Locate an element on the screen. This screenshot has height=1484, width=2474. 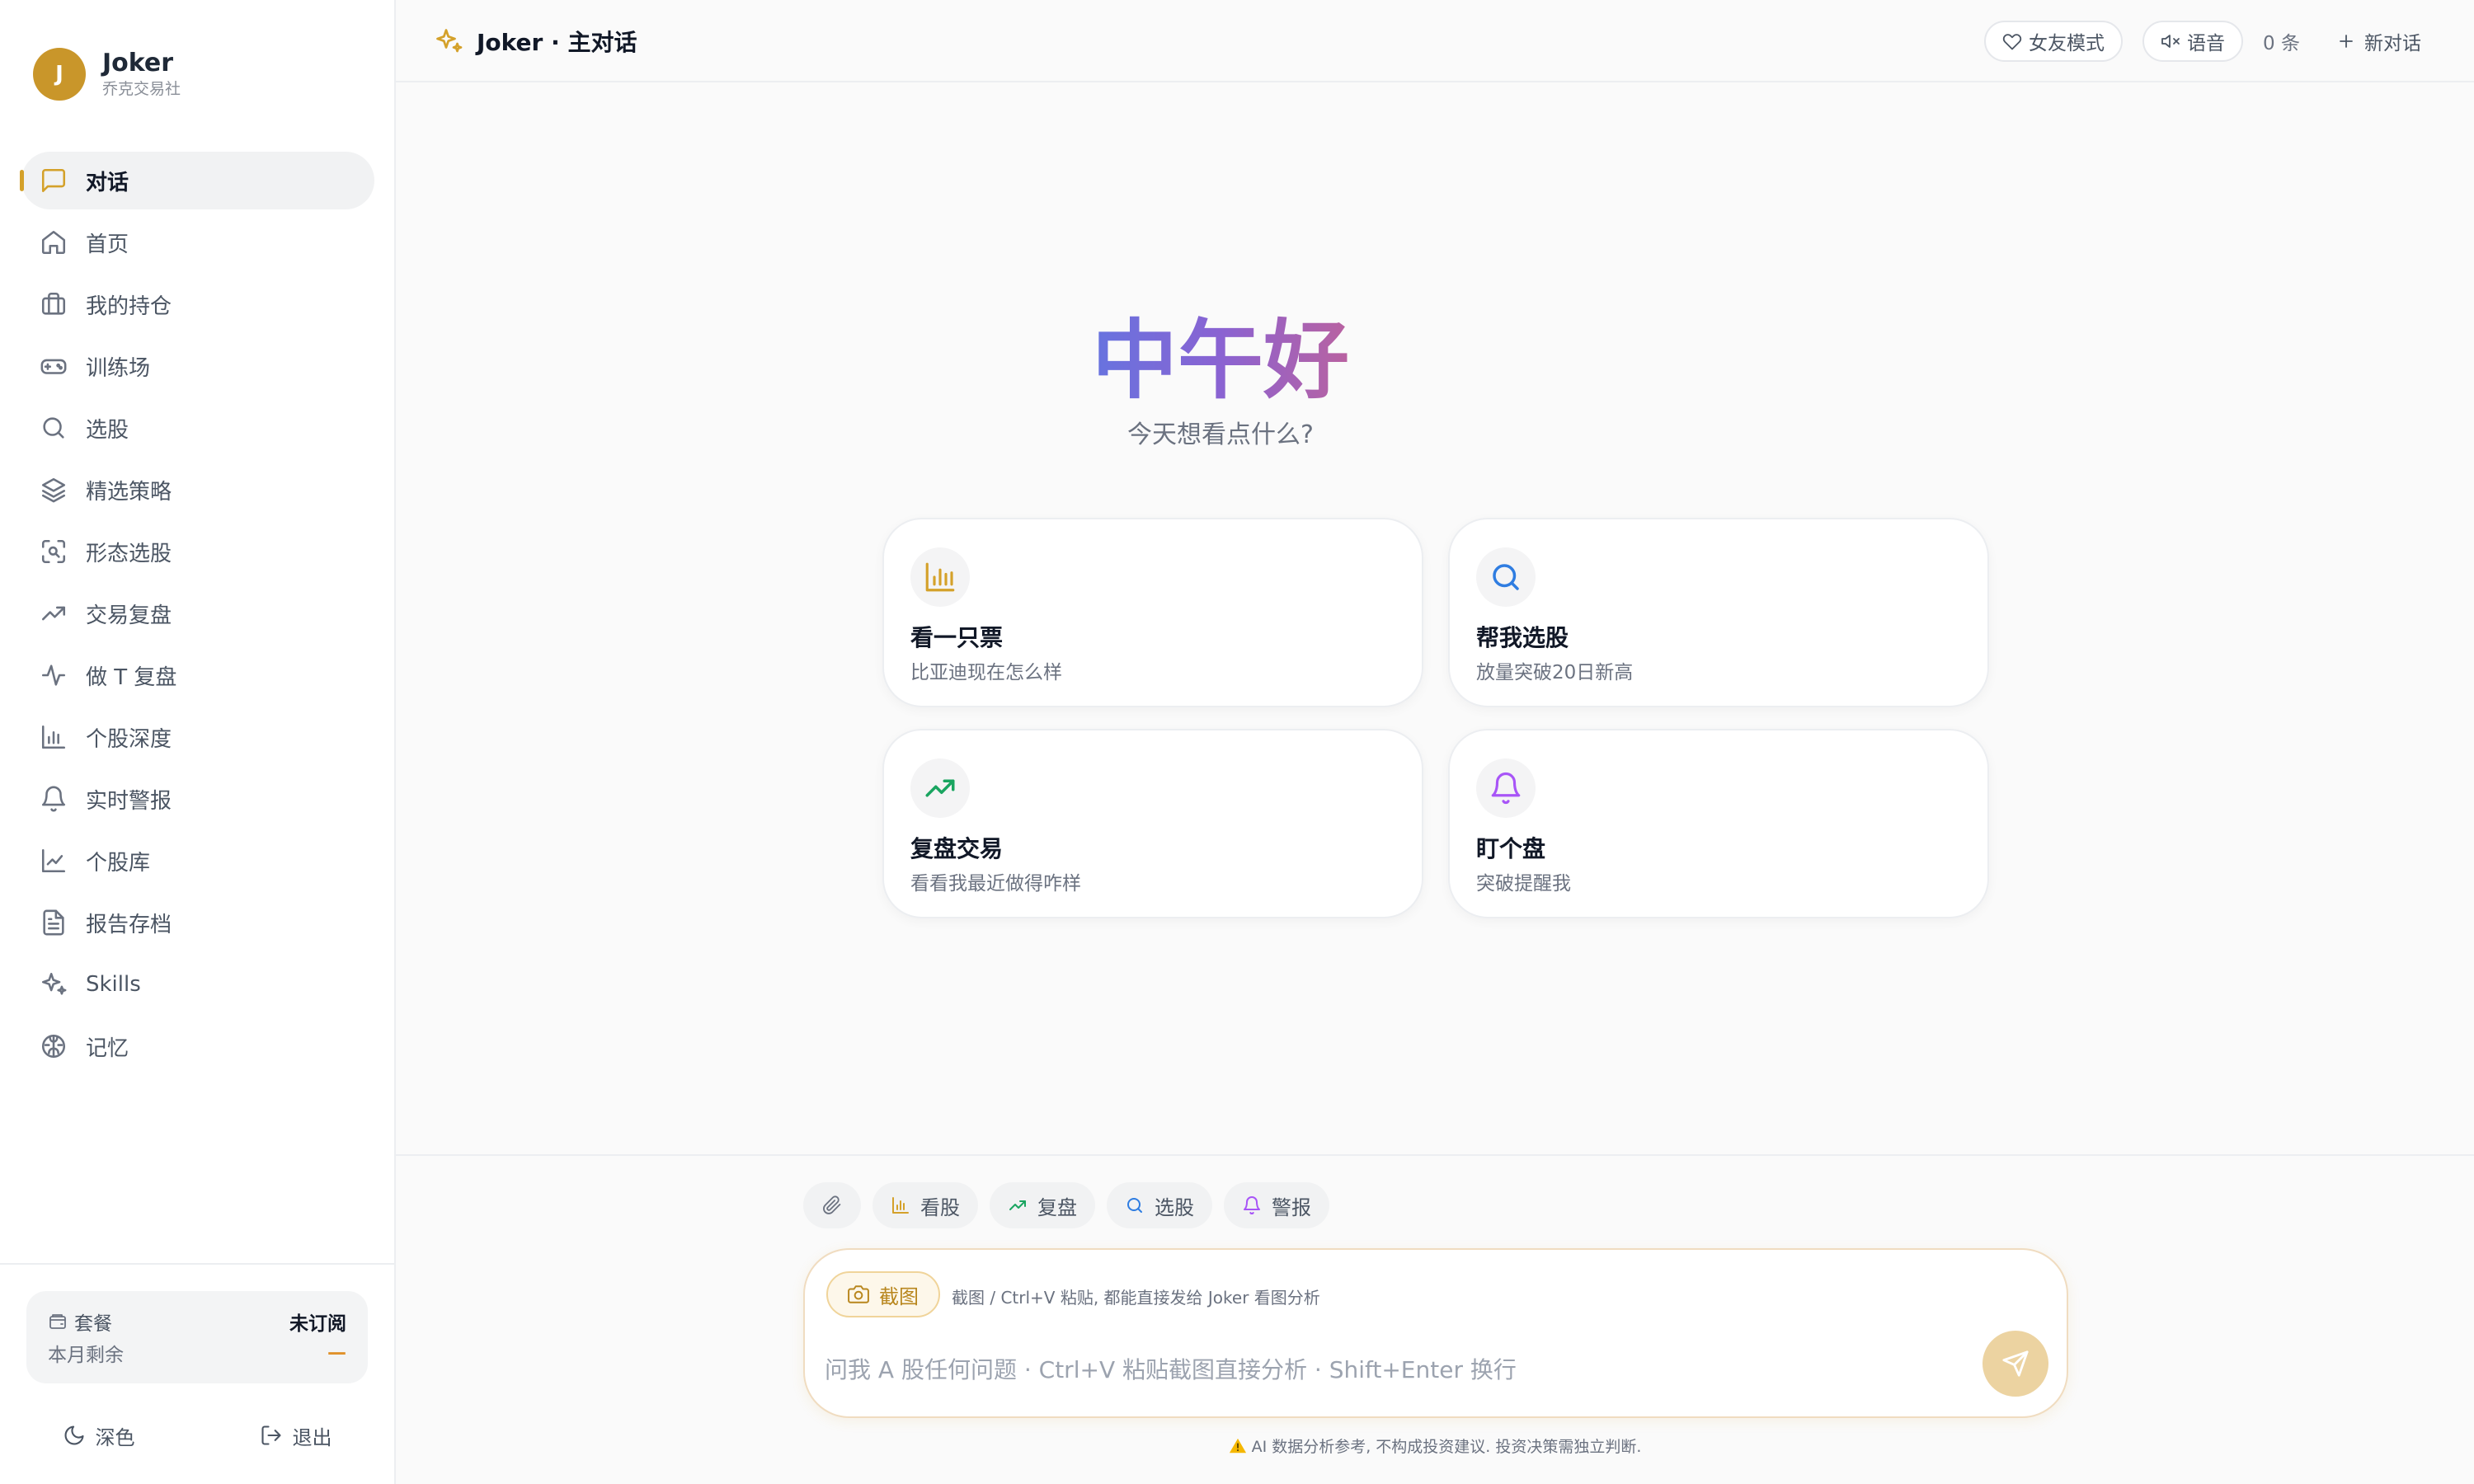
sidebar-item-trade-review: 交易复盘 is located at coordinates (197, 613).